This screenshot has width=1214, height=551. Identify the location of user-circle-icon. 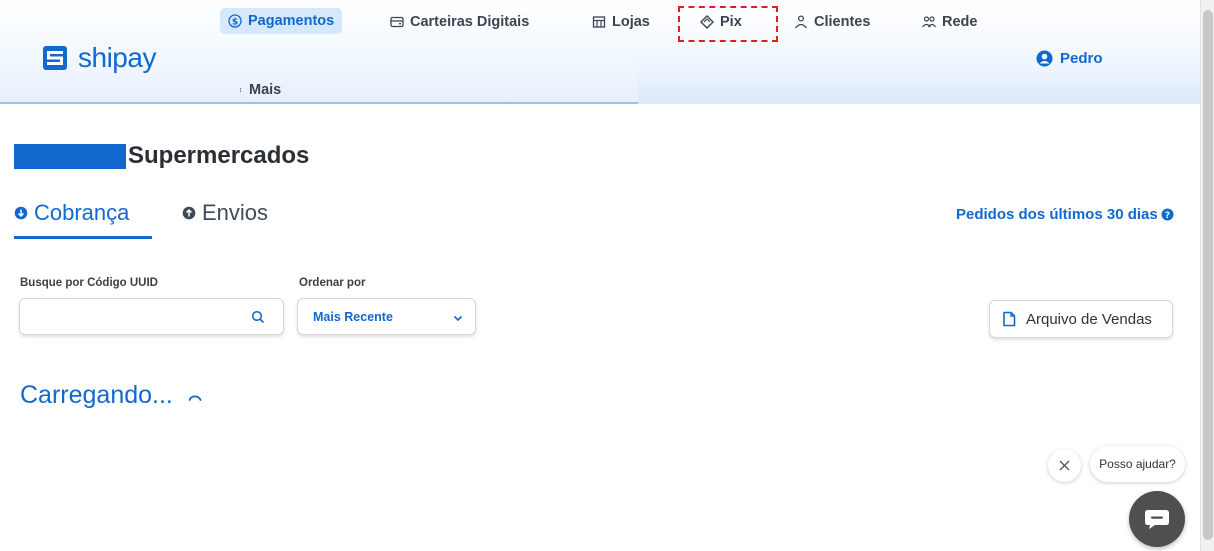
(1044, 58).